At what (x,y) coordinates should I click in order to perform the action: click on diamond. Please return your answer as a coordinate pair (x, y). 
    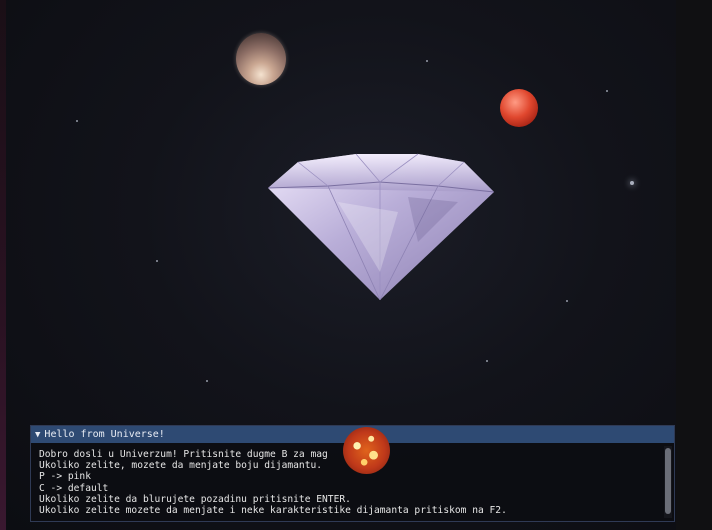
    Looking at the image, I should click on (381, 226).